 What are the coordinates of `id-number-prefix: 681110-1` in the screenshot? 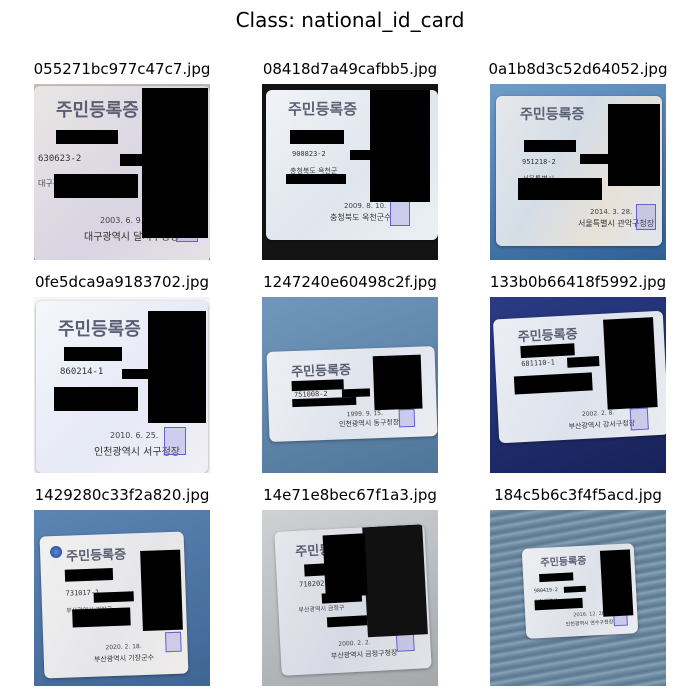 It's located at (538, 363).